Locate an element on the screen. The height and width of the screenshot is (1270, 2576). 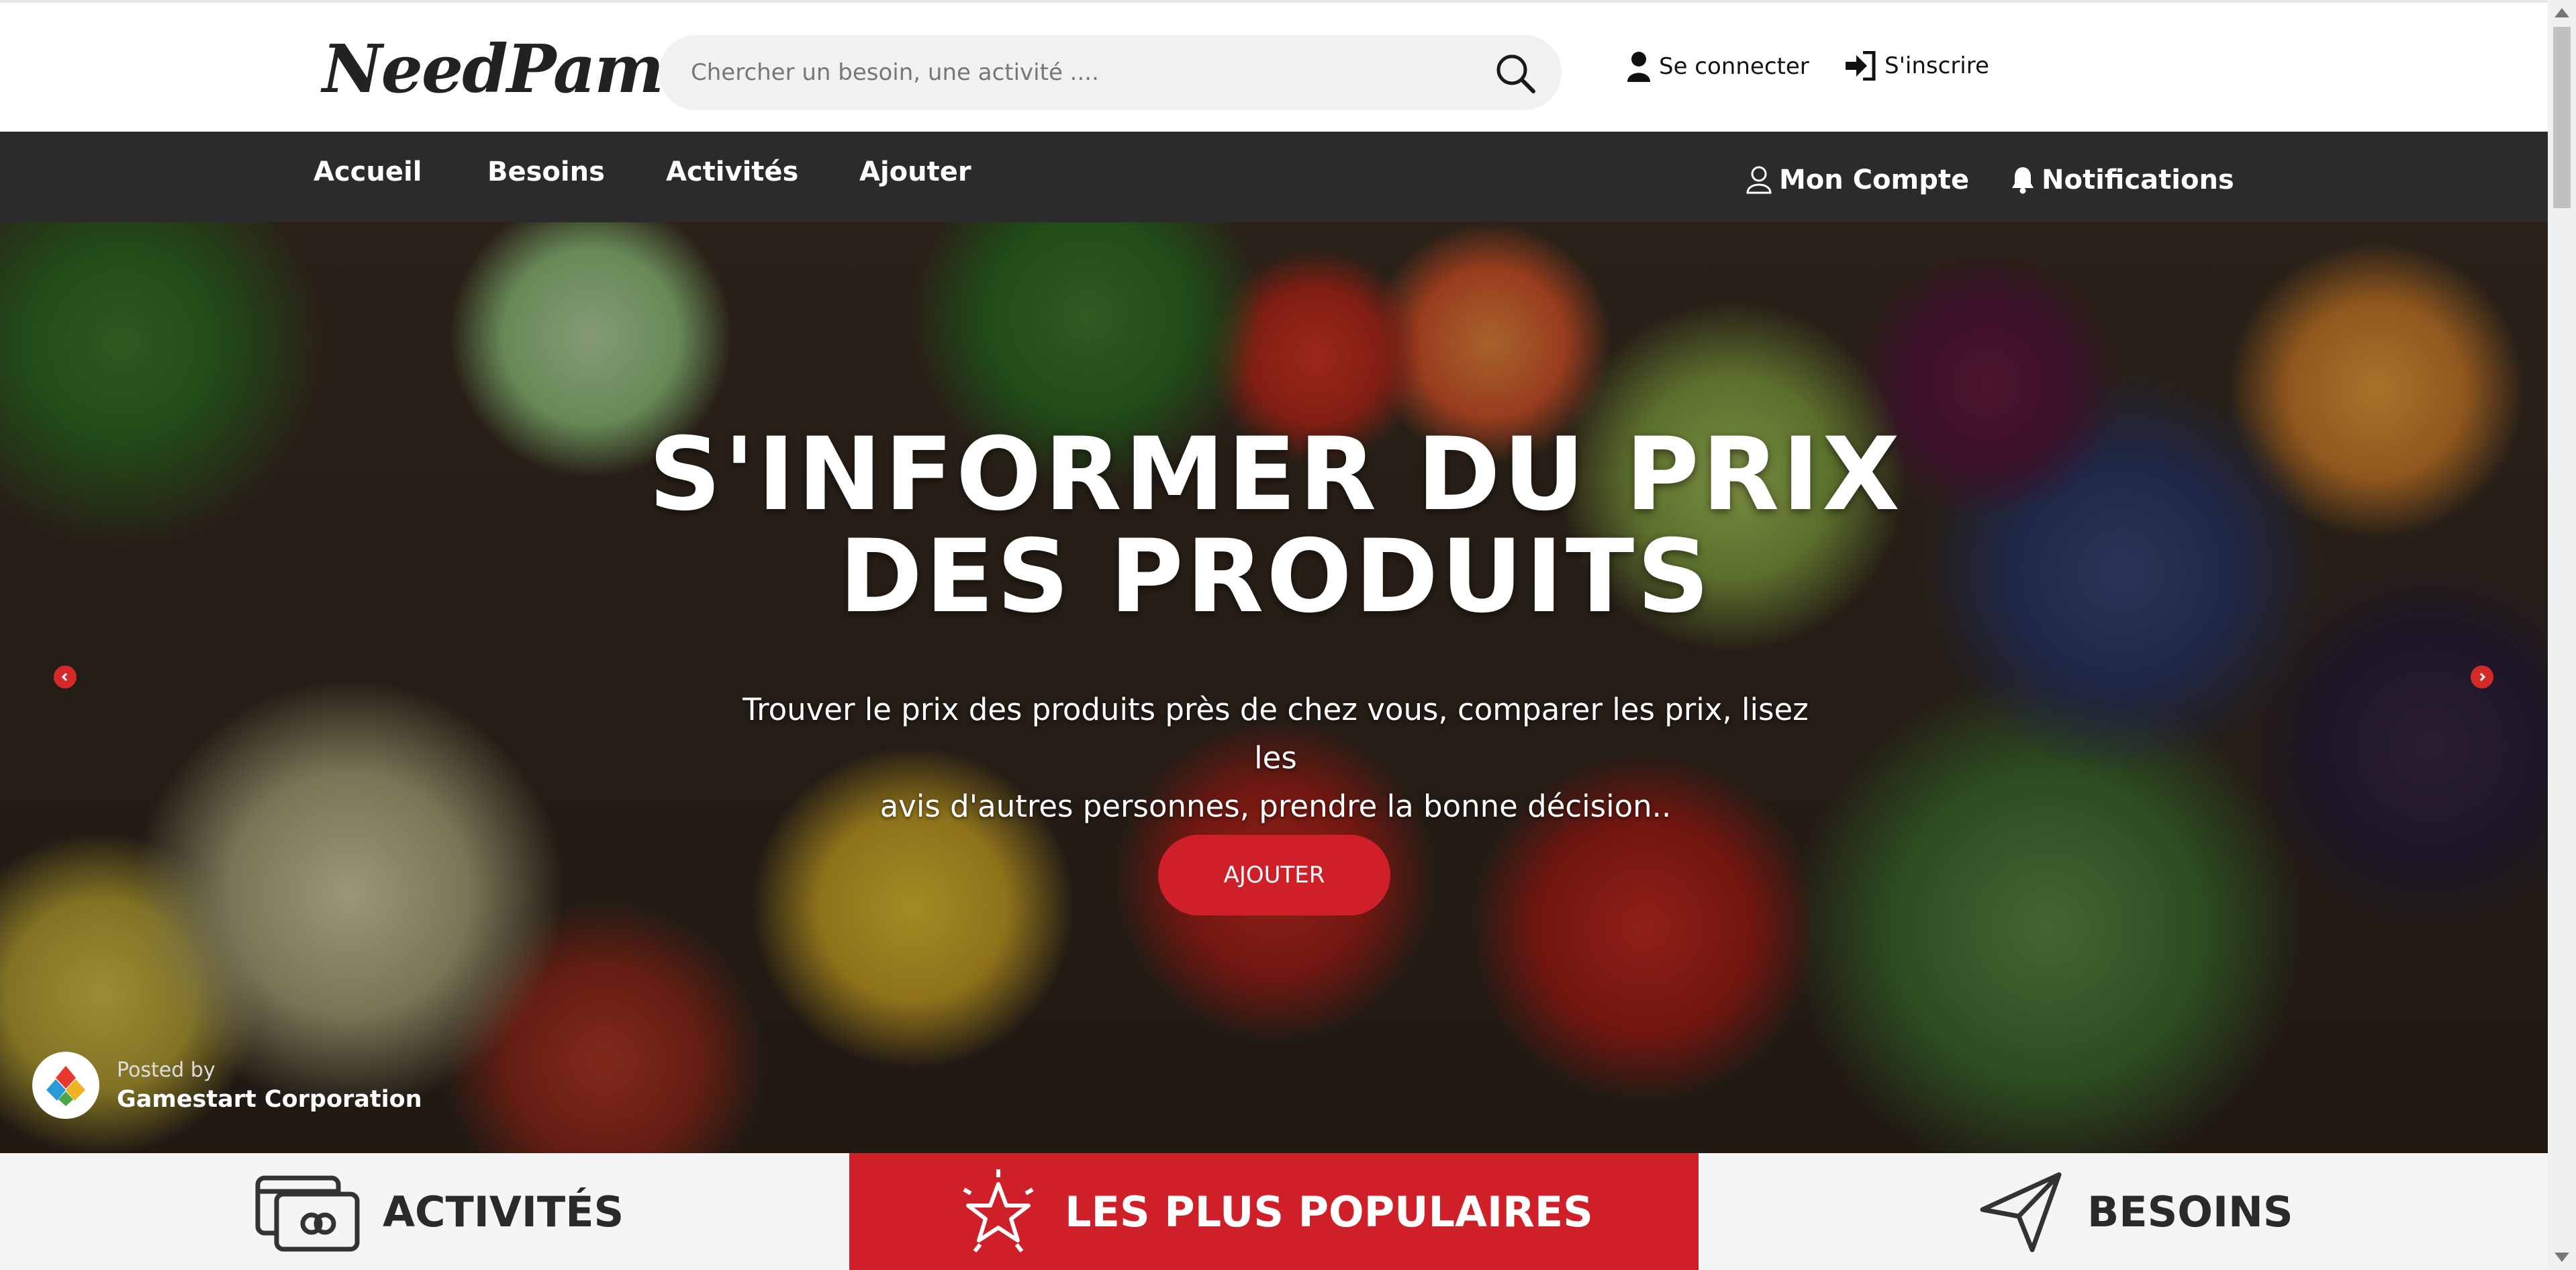
star-icon is located at coordinates (998, 1211).